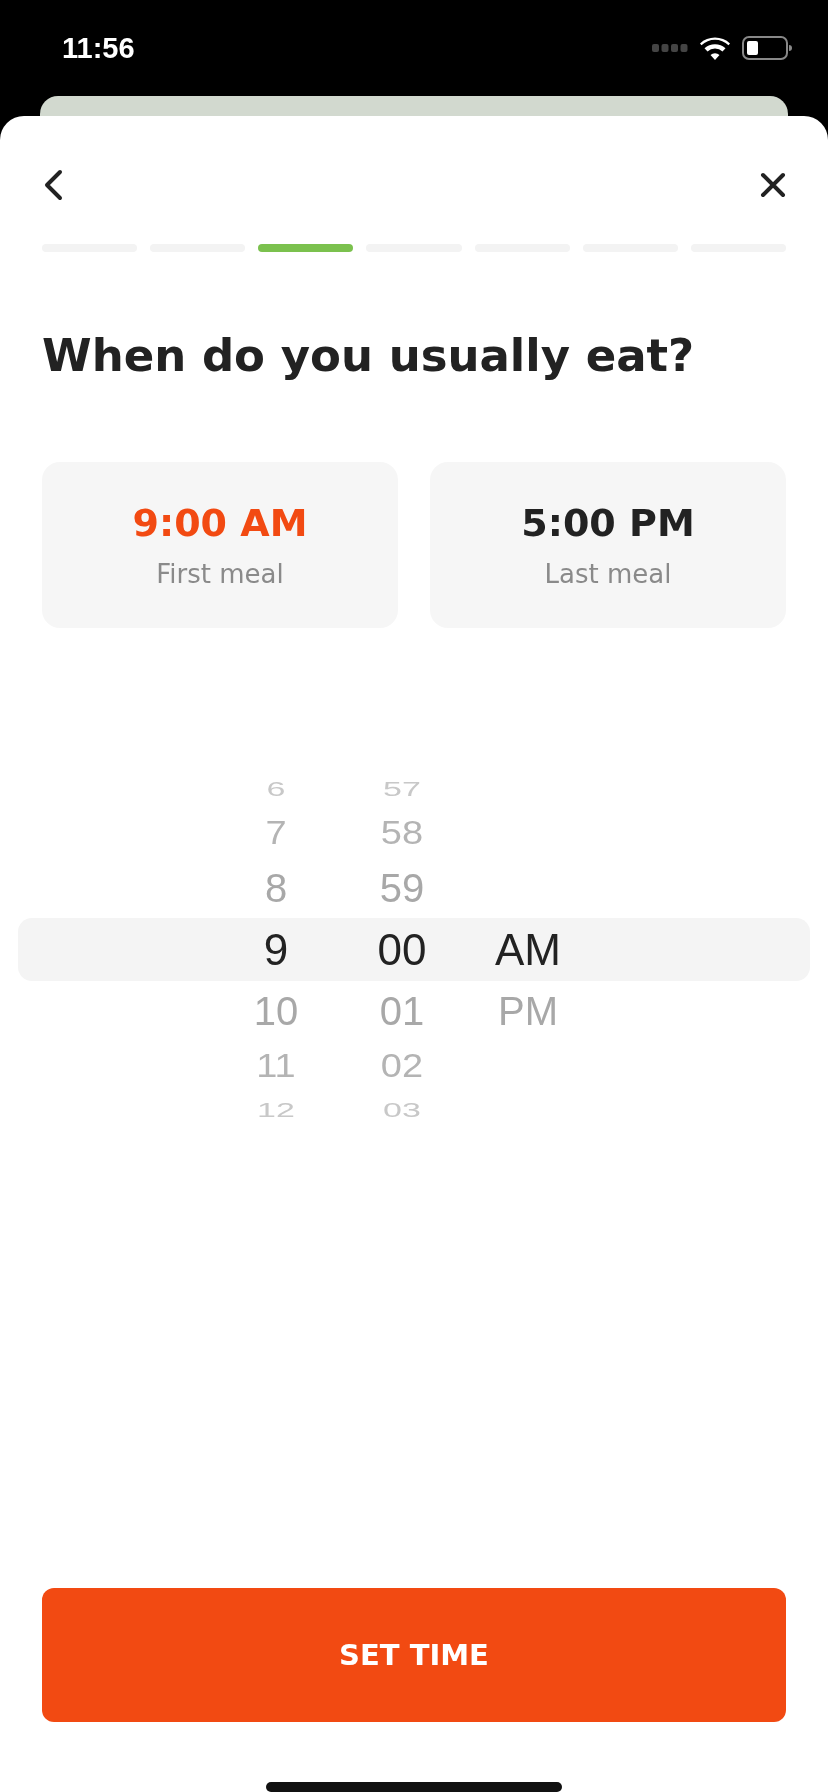  What do you see at coordinates (608, 574) in the screenshot?
I see `meal-label: Last meal` at bounding box center [608, 574].